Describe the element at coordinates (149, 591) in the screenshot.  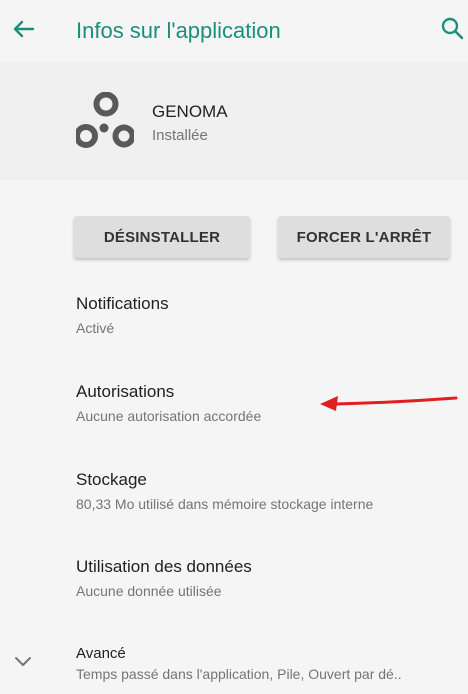
I see `item-subtitle: Aucune donnée utilisée` at that location.